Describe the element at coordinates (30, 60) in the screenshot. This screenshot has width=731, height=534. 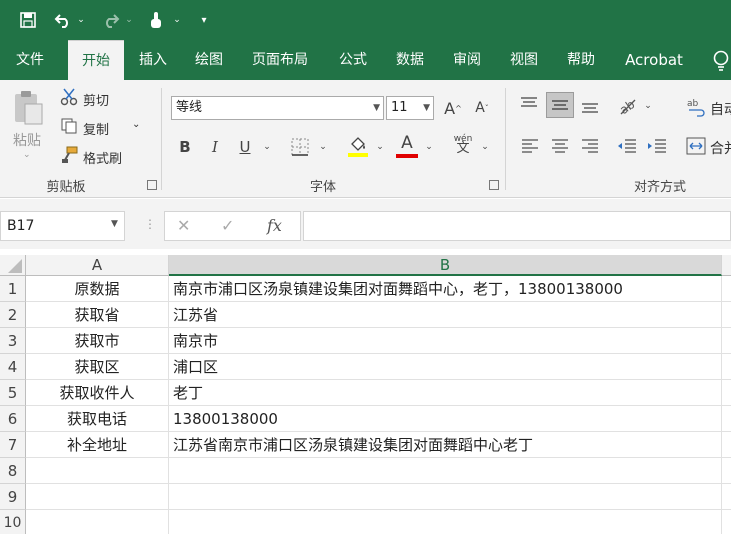
I see `tab-file: 文件` at that location.